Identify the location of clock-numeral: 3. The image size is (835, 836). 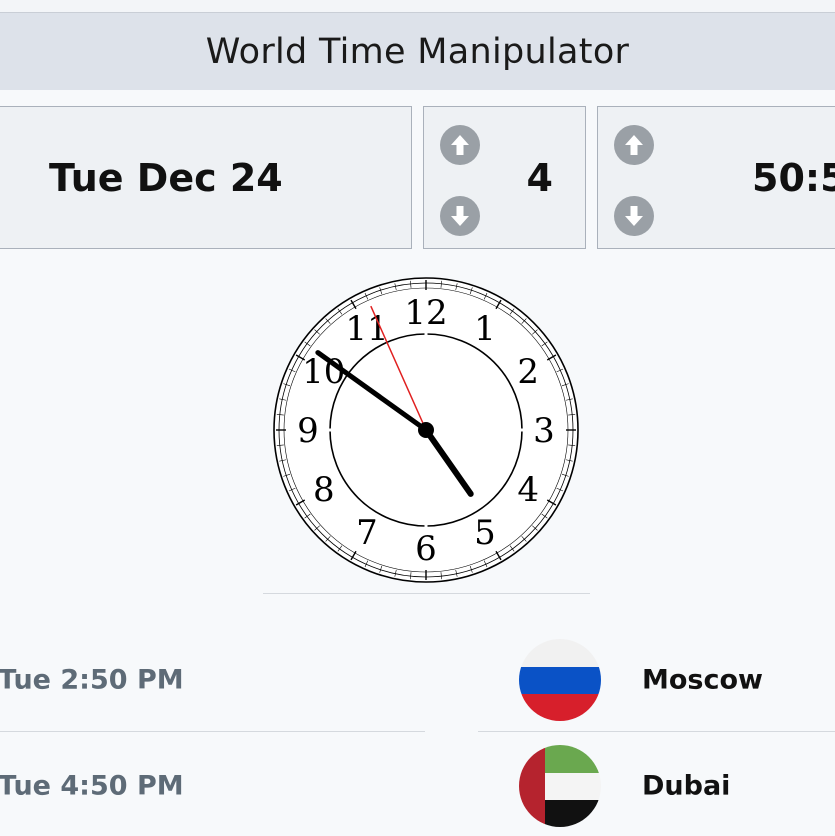
(544, 431).